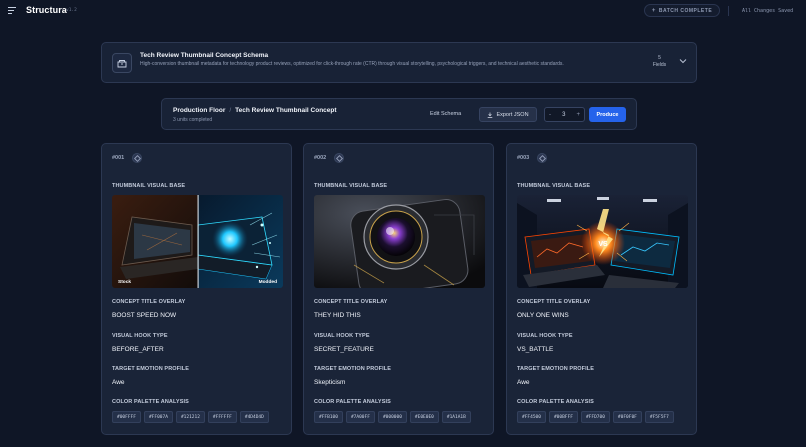 The height and width of the screenshot is (447, 806). I want to click on color-chip: #FF007A, so click(158, 417).